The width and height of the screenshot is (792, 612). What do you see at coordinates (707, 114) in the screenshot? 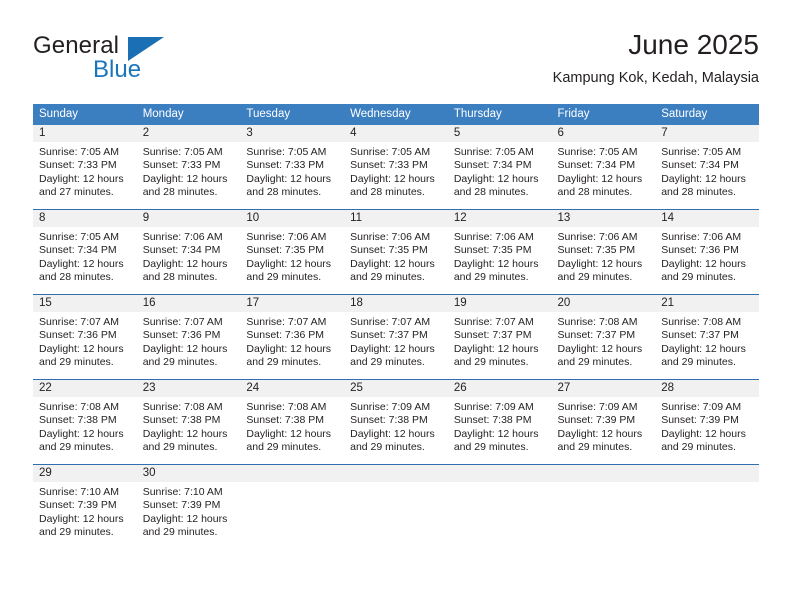
I see `weekday-header-saturday: Saturday` at bounding box center [707, 114].